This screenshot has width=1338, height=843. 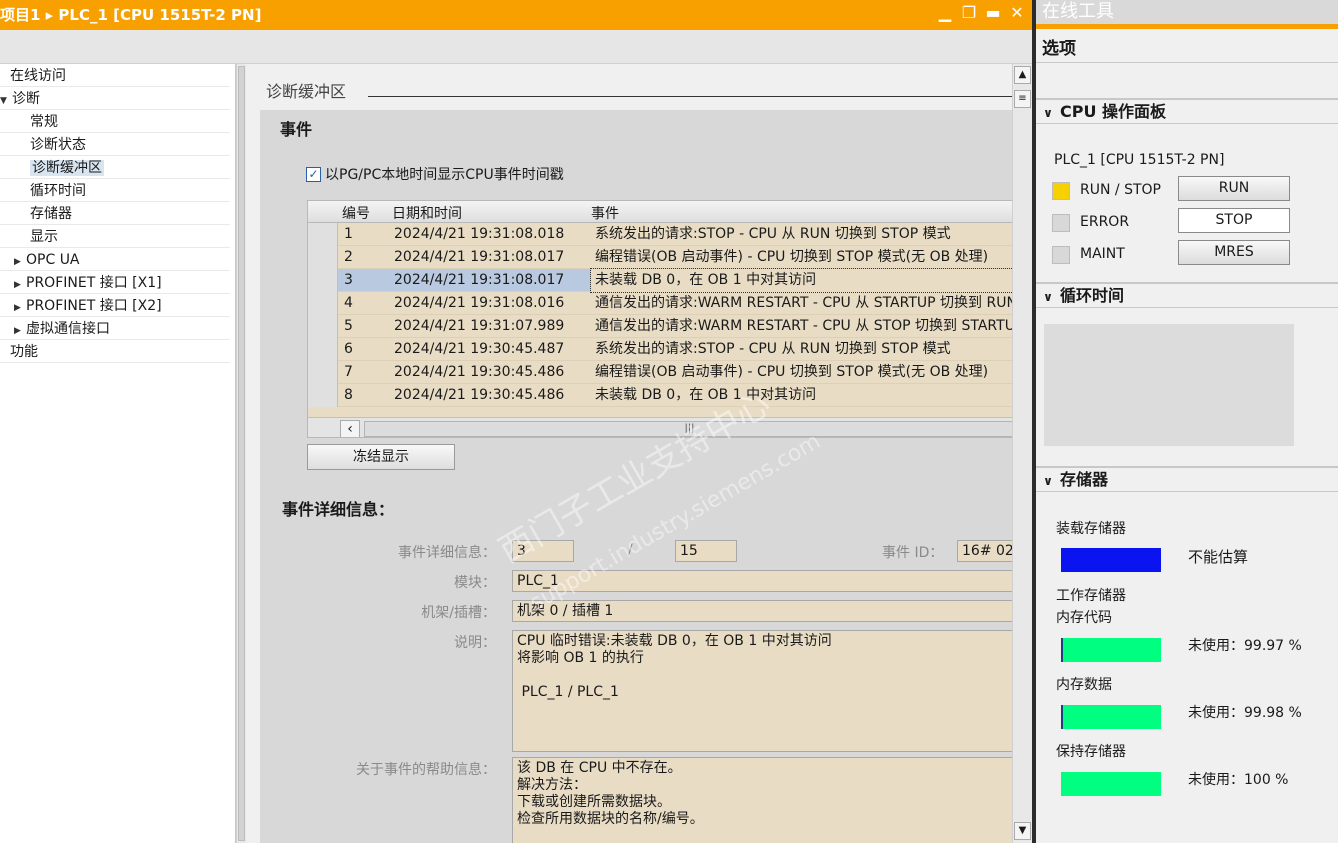 I want to click on nav-item-label: 诊断状态, so click(x=58, y=145).